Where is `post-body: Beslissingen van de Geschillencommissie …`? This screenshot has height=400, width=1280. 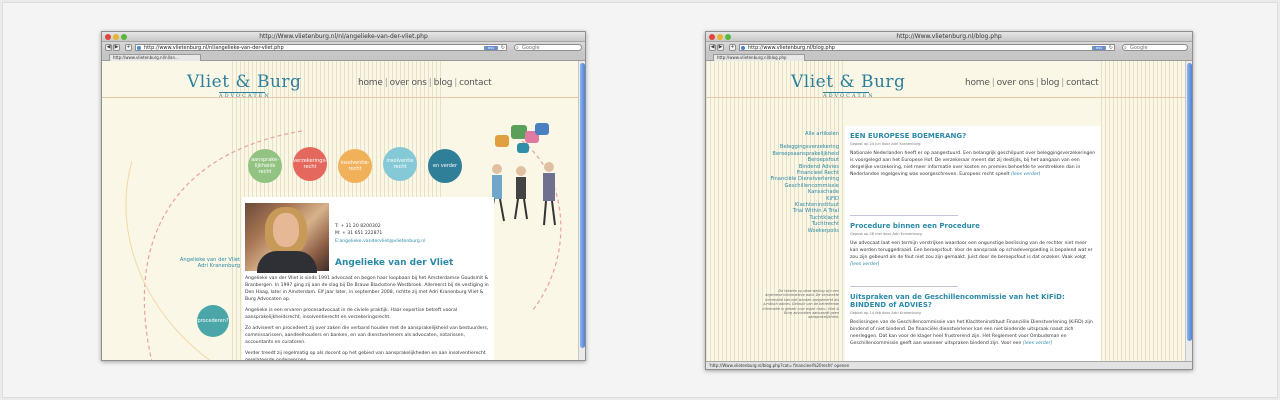 post-body: Beslissingen van de Geschillencommissie … is located at coordinates (973, 333).